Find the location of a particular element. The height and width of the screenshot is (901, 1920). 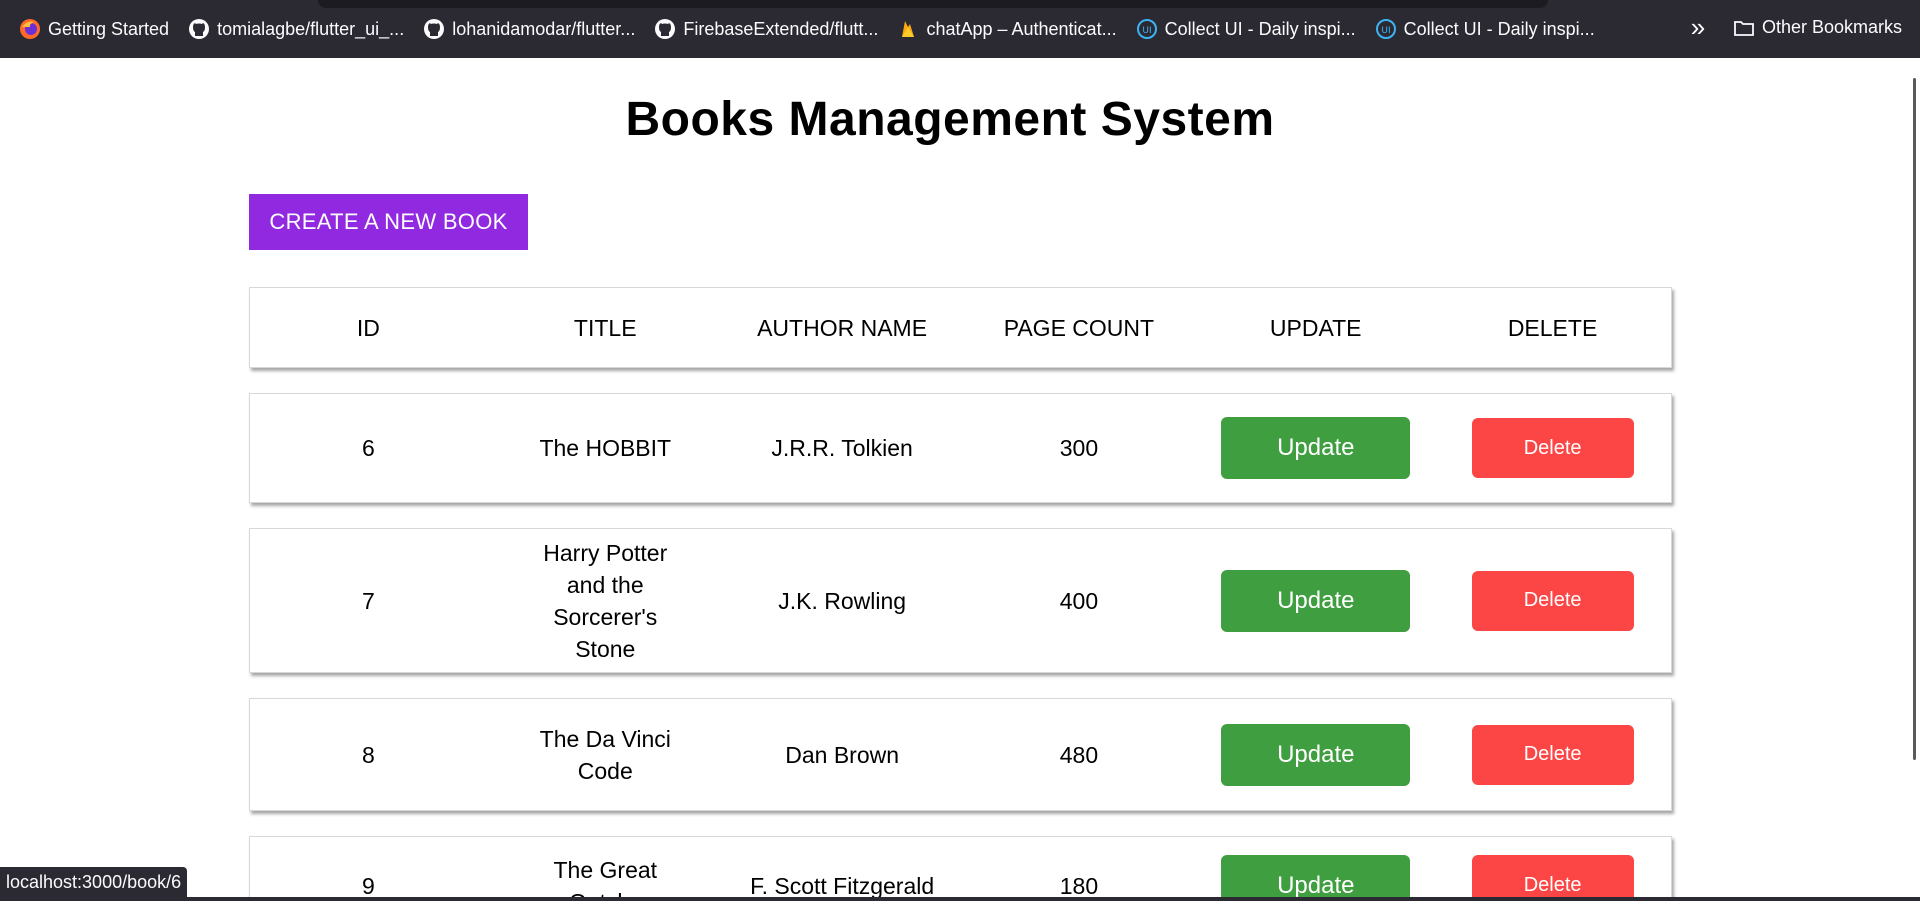

book-id: 7 is located at coordinates (368, 600).